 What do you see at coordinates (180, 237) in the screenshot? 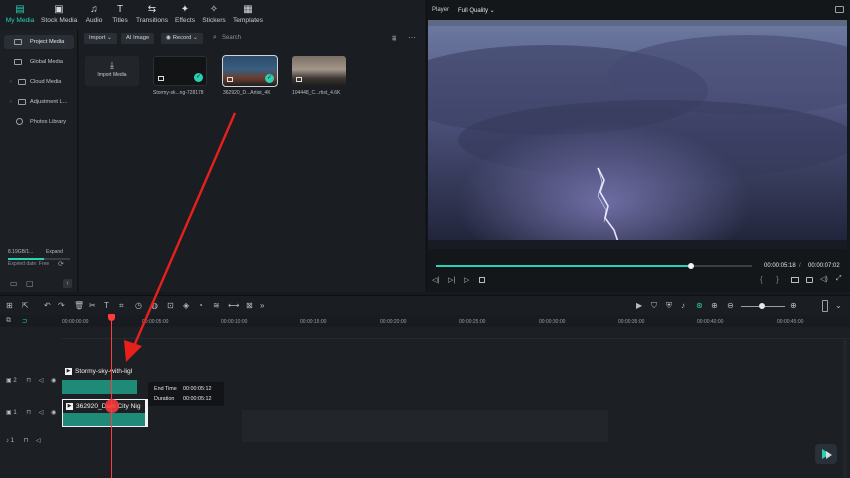
I see `annotation-arrow` at bounding box center [180, 237].